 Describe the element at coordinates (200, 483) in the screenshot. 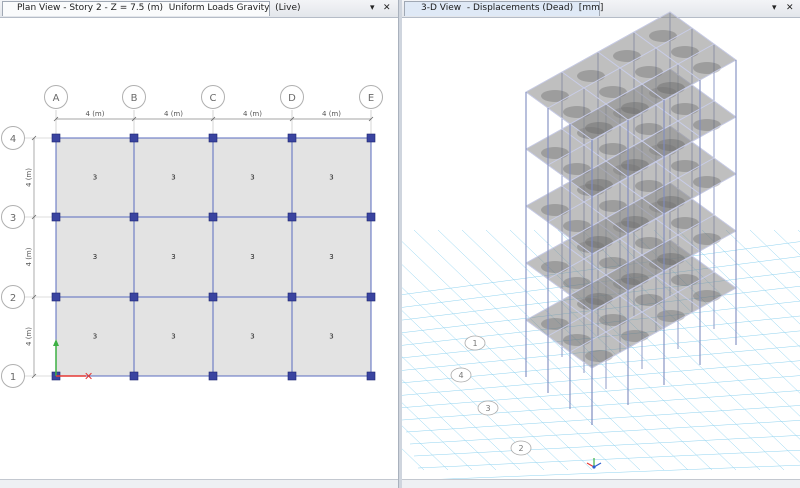

I see `plan-view-scrollbar` at that location.